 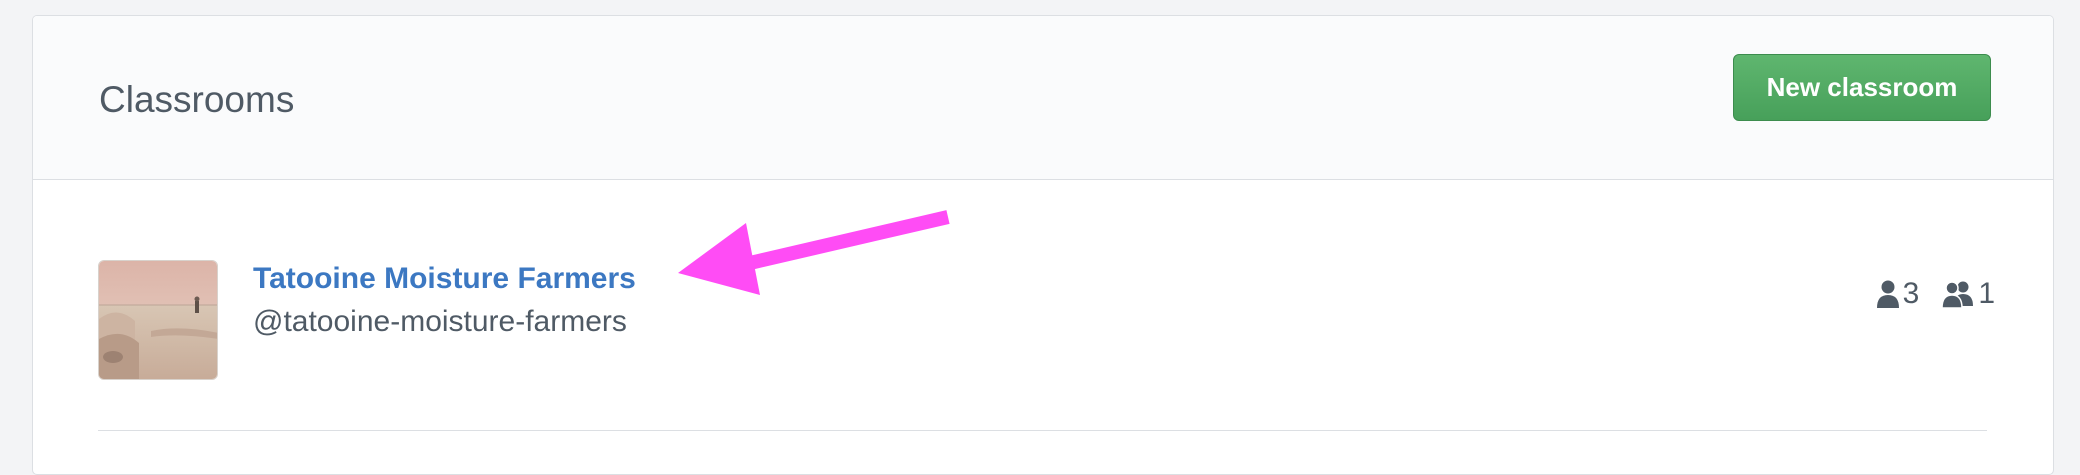 I want to click on page-title: Classrooms, so click(x=197, y=99).